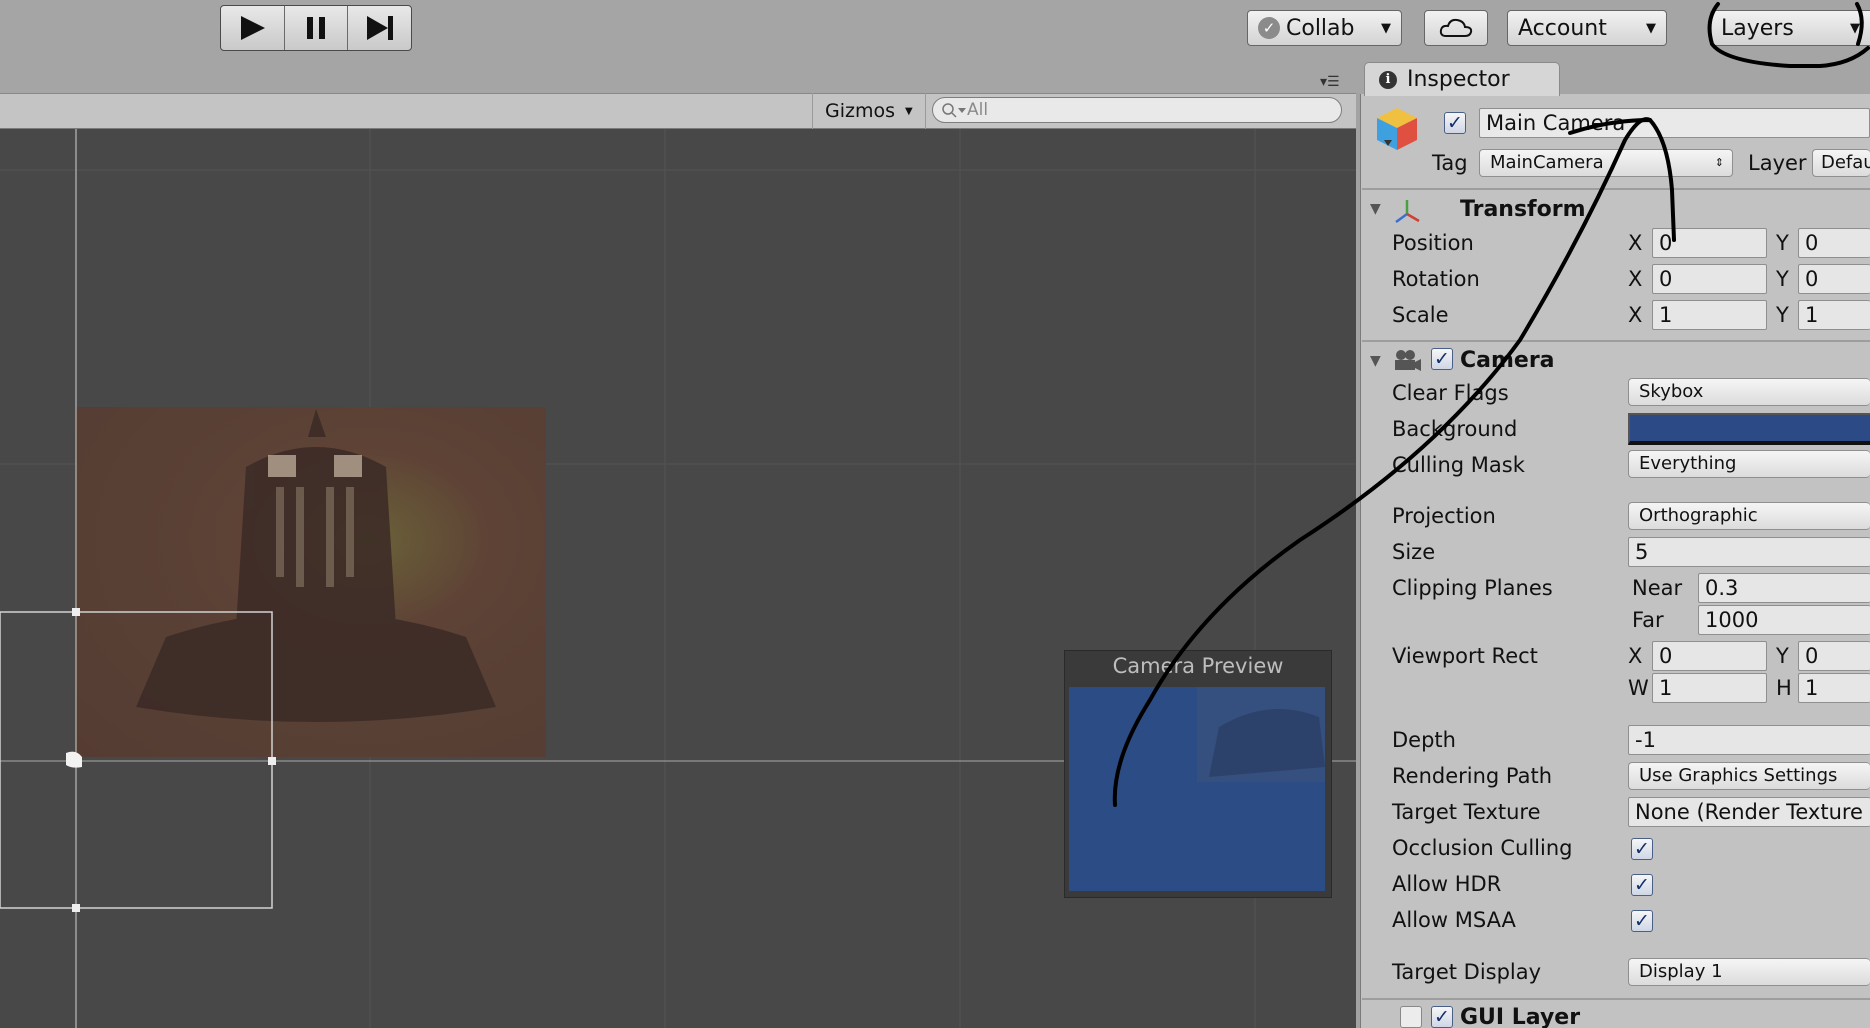 The height and width of the screenshot is (1028, 1870). What do you see at coordinates (1635, 243) in the screenshot?
I see `position-x-label: X` at bounding box center [1635, 243].